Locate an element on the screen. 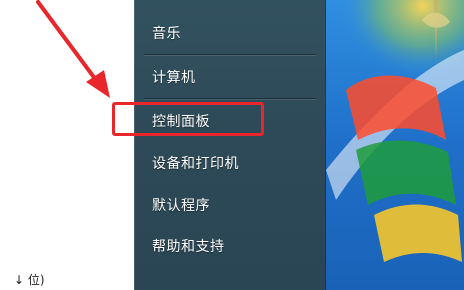 The image size is (464, 290). menu-item-computer: 计算机 is located at coordinates (230, 76).